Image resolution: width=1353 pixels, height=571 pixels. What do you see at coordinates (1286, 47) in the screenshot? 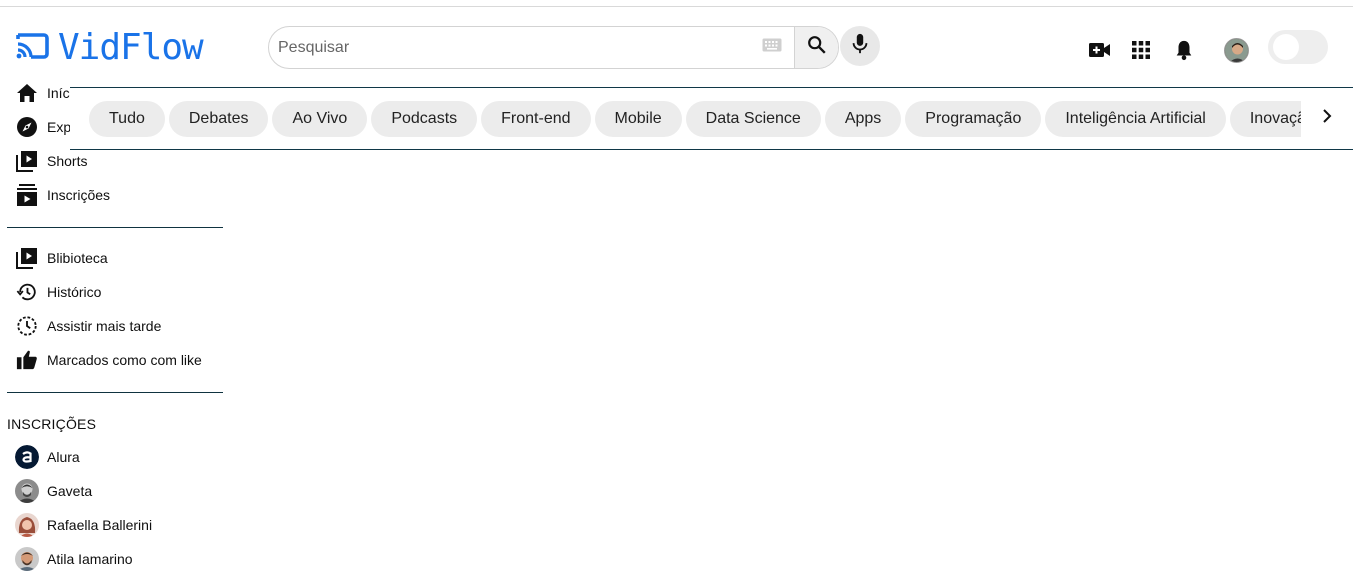
I see `toggle-knob` at bounding box center [1286, 47].